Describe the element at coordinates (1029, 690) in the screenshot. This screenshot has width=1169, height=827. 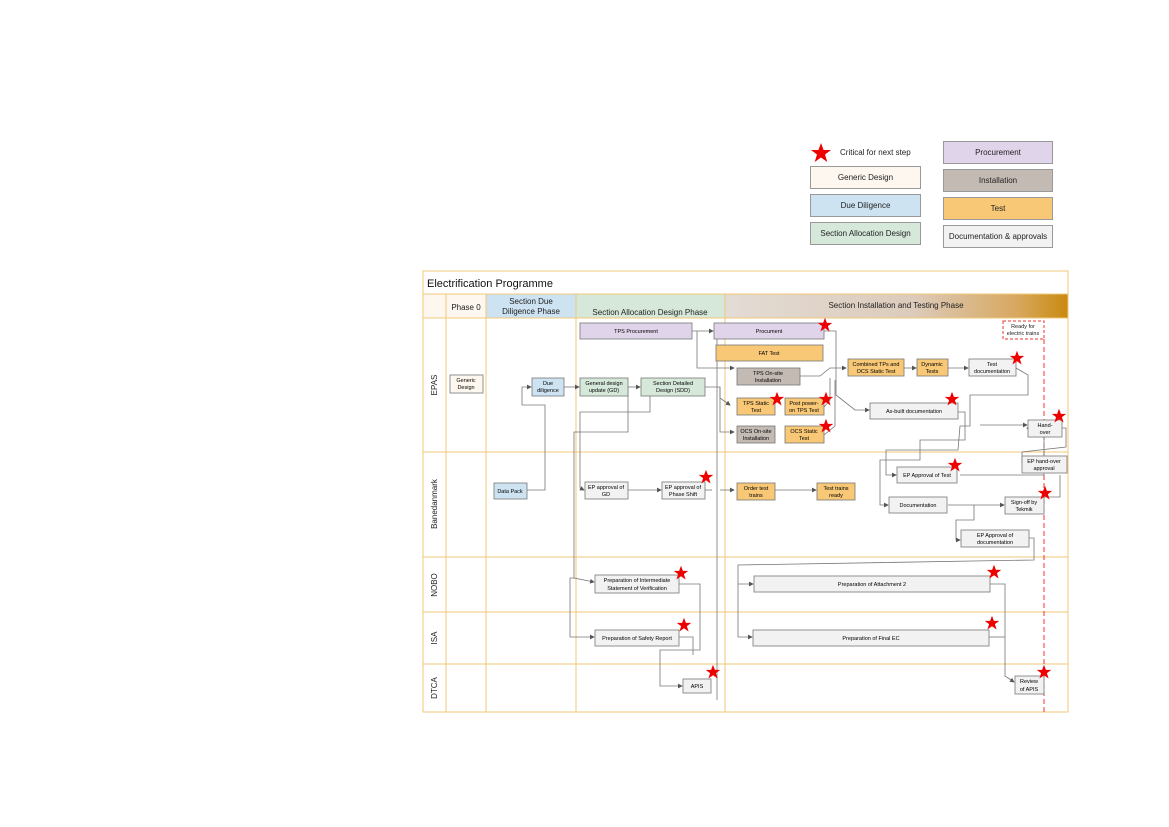
I see `node-label: of APIS` at that location.